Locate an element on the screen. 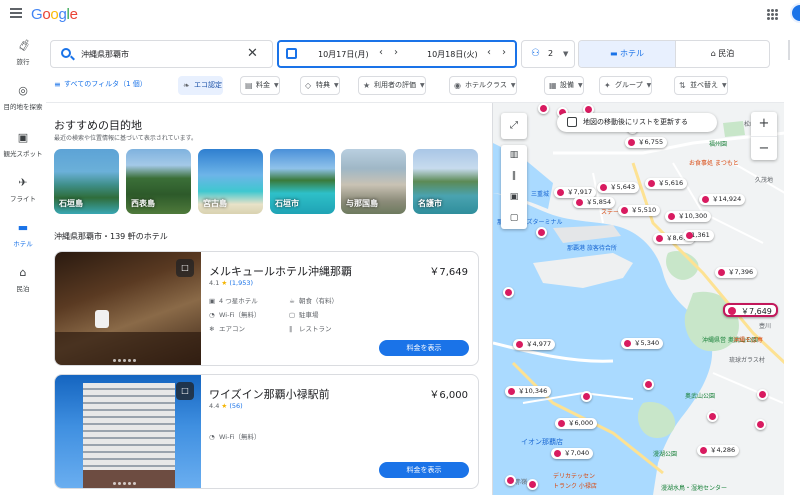  destination-card: 名護市 is located at coordinates (445, 181).